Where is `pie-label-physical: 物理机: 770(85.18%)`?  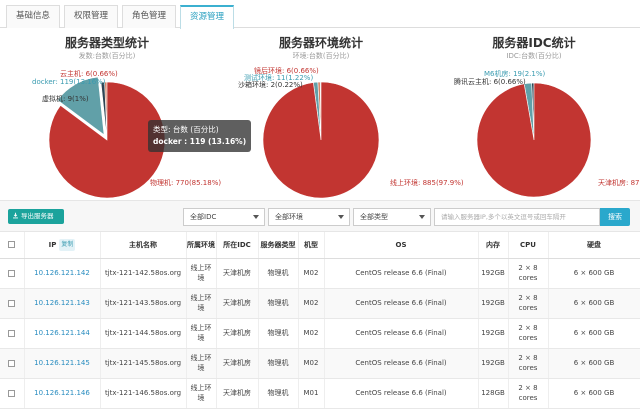
pie-label-physical: 物理机: 770(85.18%) is located at coordinates (186, 183).